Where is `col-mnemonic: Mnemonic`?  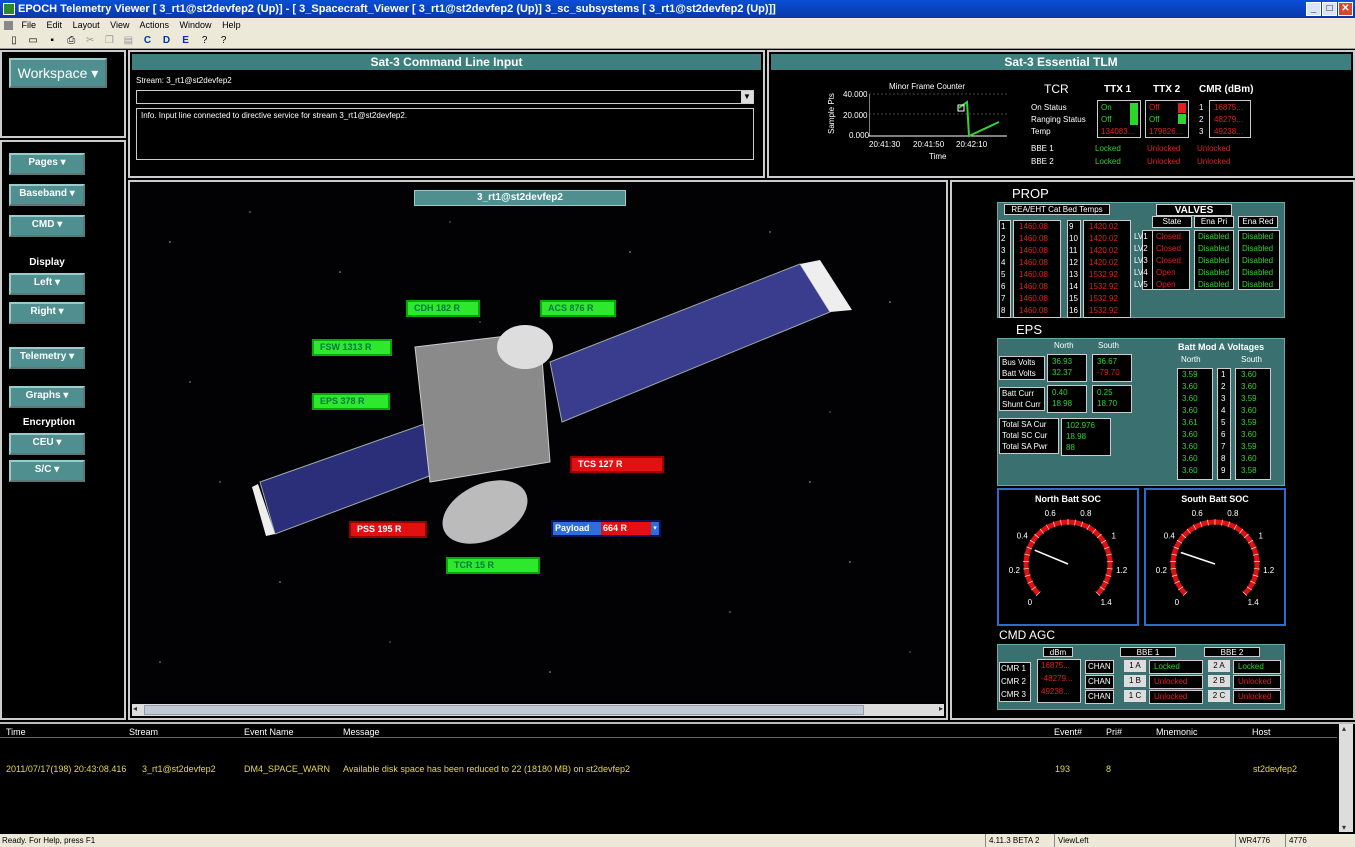 col-mnemonic: Mnemonic is located at coordinates (1177, 732).